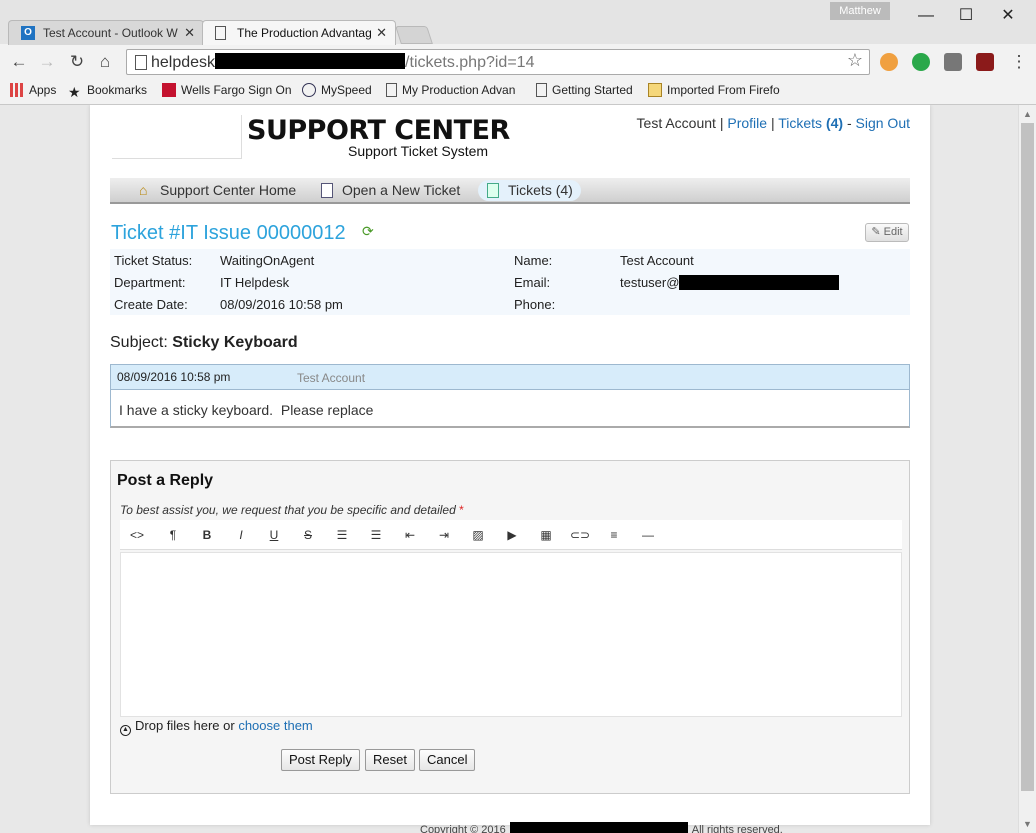 The height and width of the screenshot is (833, 1036). Describe the element at coordinates (648, 535) in the screenshot. I see `horizontal-rule-icon: —` at that location.